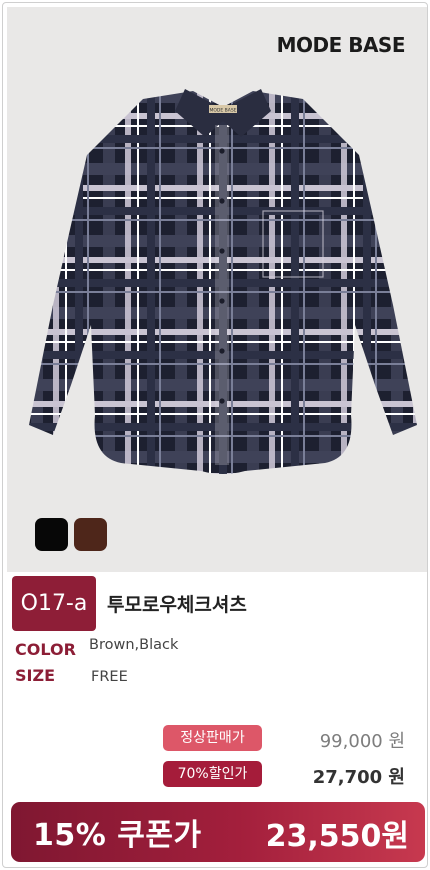 Image resolution: width=430 pixels, height=870 pixels. Describe the element at coordinates (134, 645) in the screenshot. I see `color-value: Brown,Black` at that location.